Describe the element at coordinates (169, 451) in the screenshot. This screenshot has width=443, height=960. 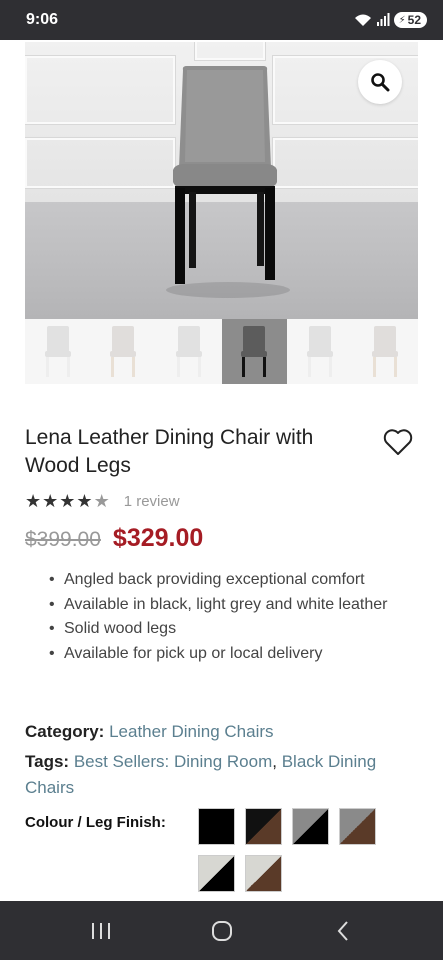
I see `product-title: Lena Leather Dining Chair with Wood Legs` at that location.